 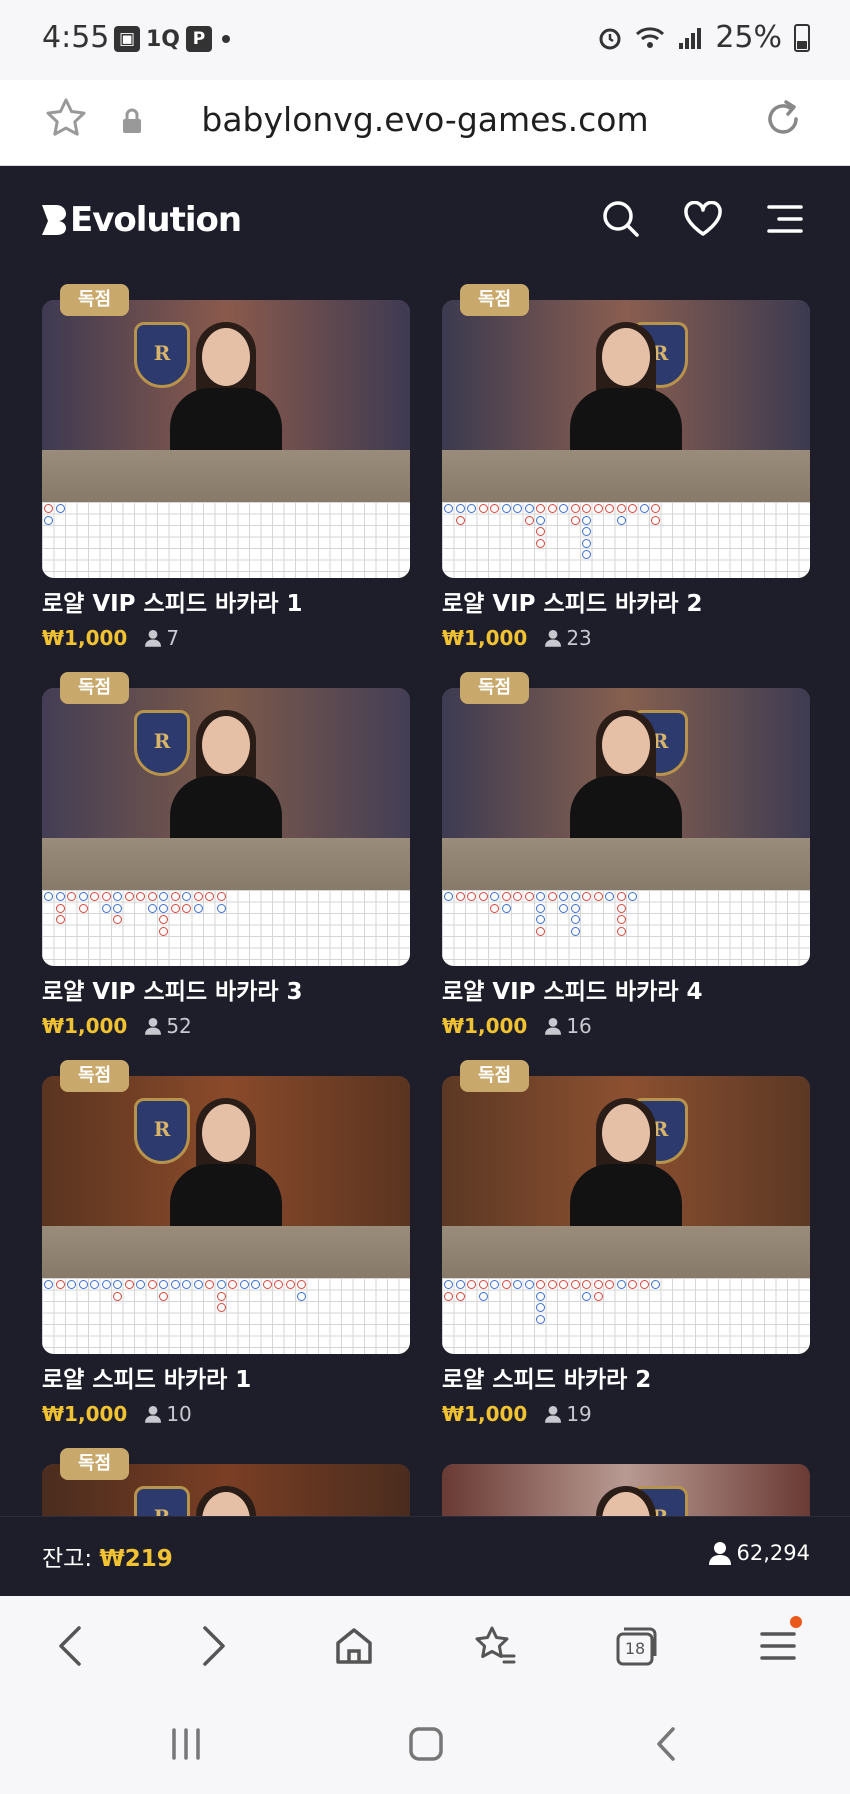 I want to click on table-meta: ₩1,000 19, so click(x=517, y=1414).